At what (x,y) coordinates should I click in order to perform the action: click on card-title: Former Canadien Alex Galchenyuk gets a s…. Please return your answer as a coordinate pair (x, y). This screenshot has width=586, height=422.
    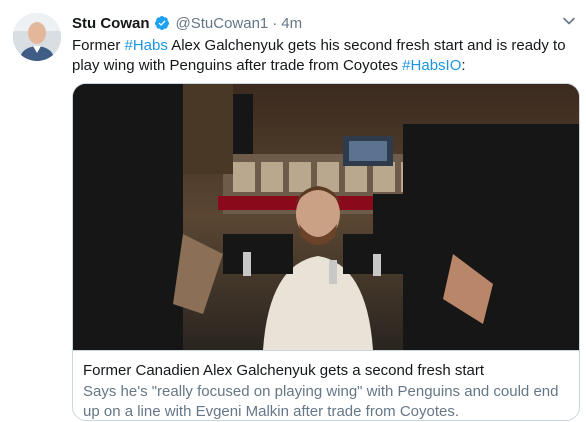
    Looking at the image, I should click on (326, 371).